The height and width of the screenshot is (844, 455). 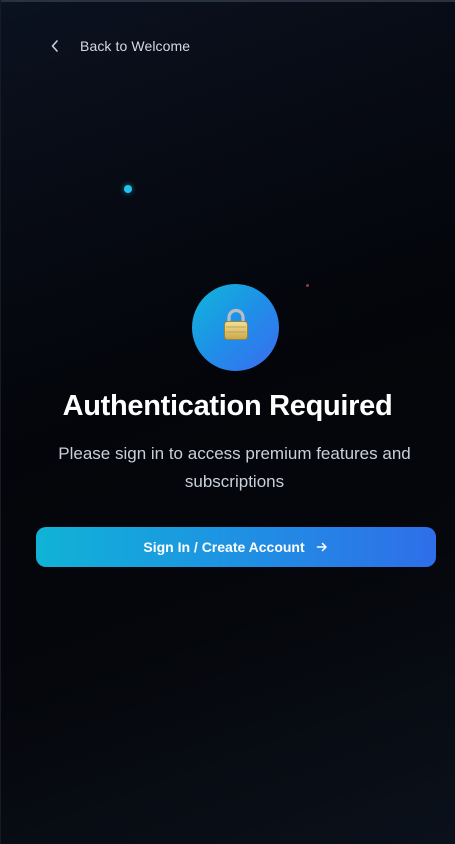 I want to click on page-title: Authentication Required, so click(x=227, y=406).